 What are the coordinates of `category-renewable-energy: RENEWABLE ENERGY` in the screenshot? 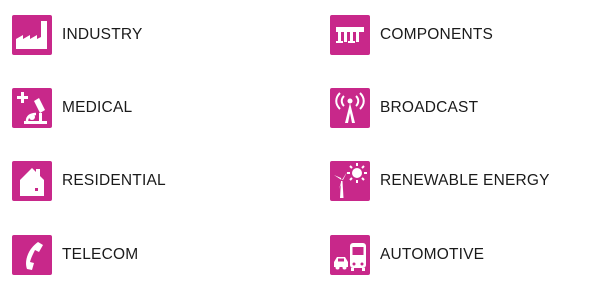 It's located at (440, 181).